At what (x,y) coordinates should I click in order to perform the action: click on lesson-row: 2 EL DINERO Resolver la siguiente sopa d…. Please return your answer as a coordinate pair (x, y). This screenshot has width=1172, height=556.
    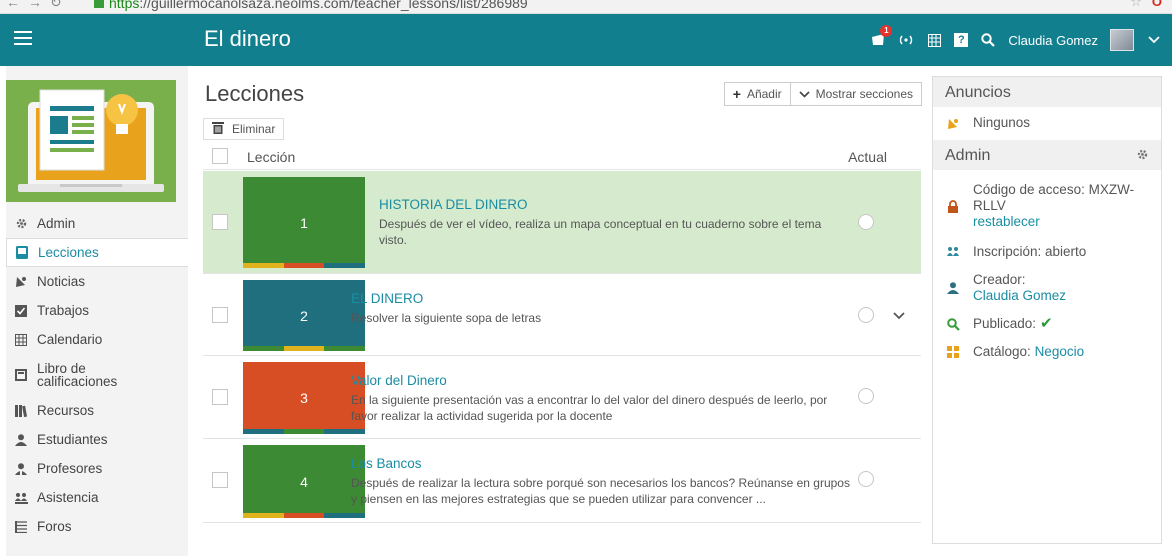
    Looking at the image, I should click on (562, 315).